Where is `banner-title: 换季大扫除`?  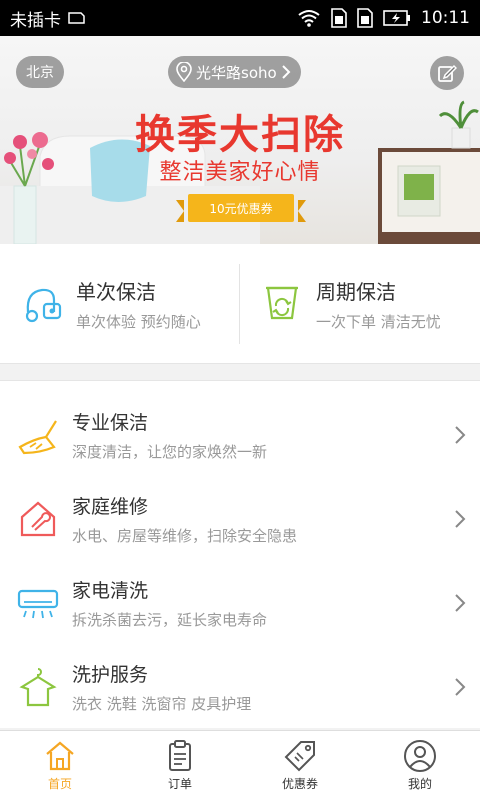 banner-title: 换季大扫除 is located at coordinates (240, 135).